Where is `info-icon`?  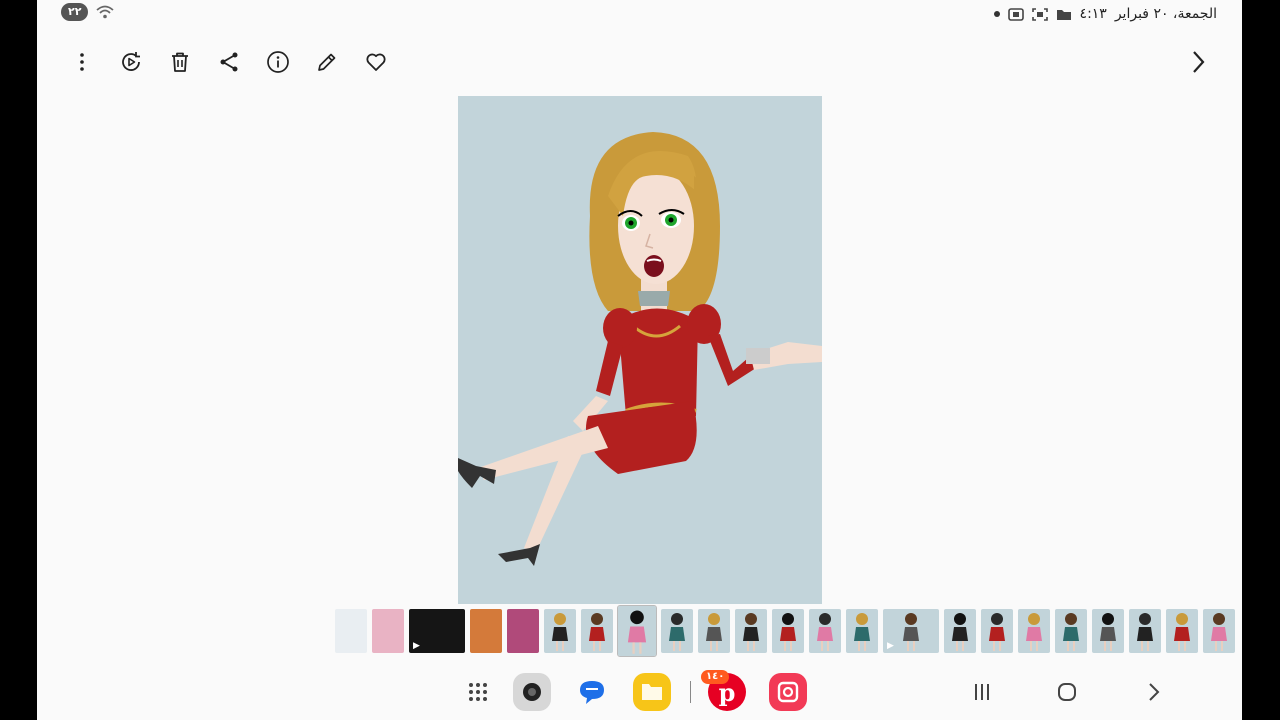 info-icon is located at coordinates (277, 61).